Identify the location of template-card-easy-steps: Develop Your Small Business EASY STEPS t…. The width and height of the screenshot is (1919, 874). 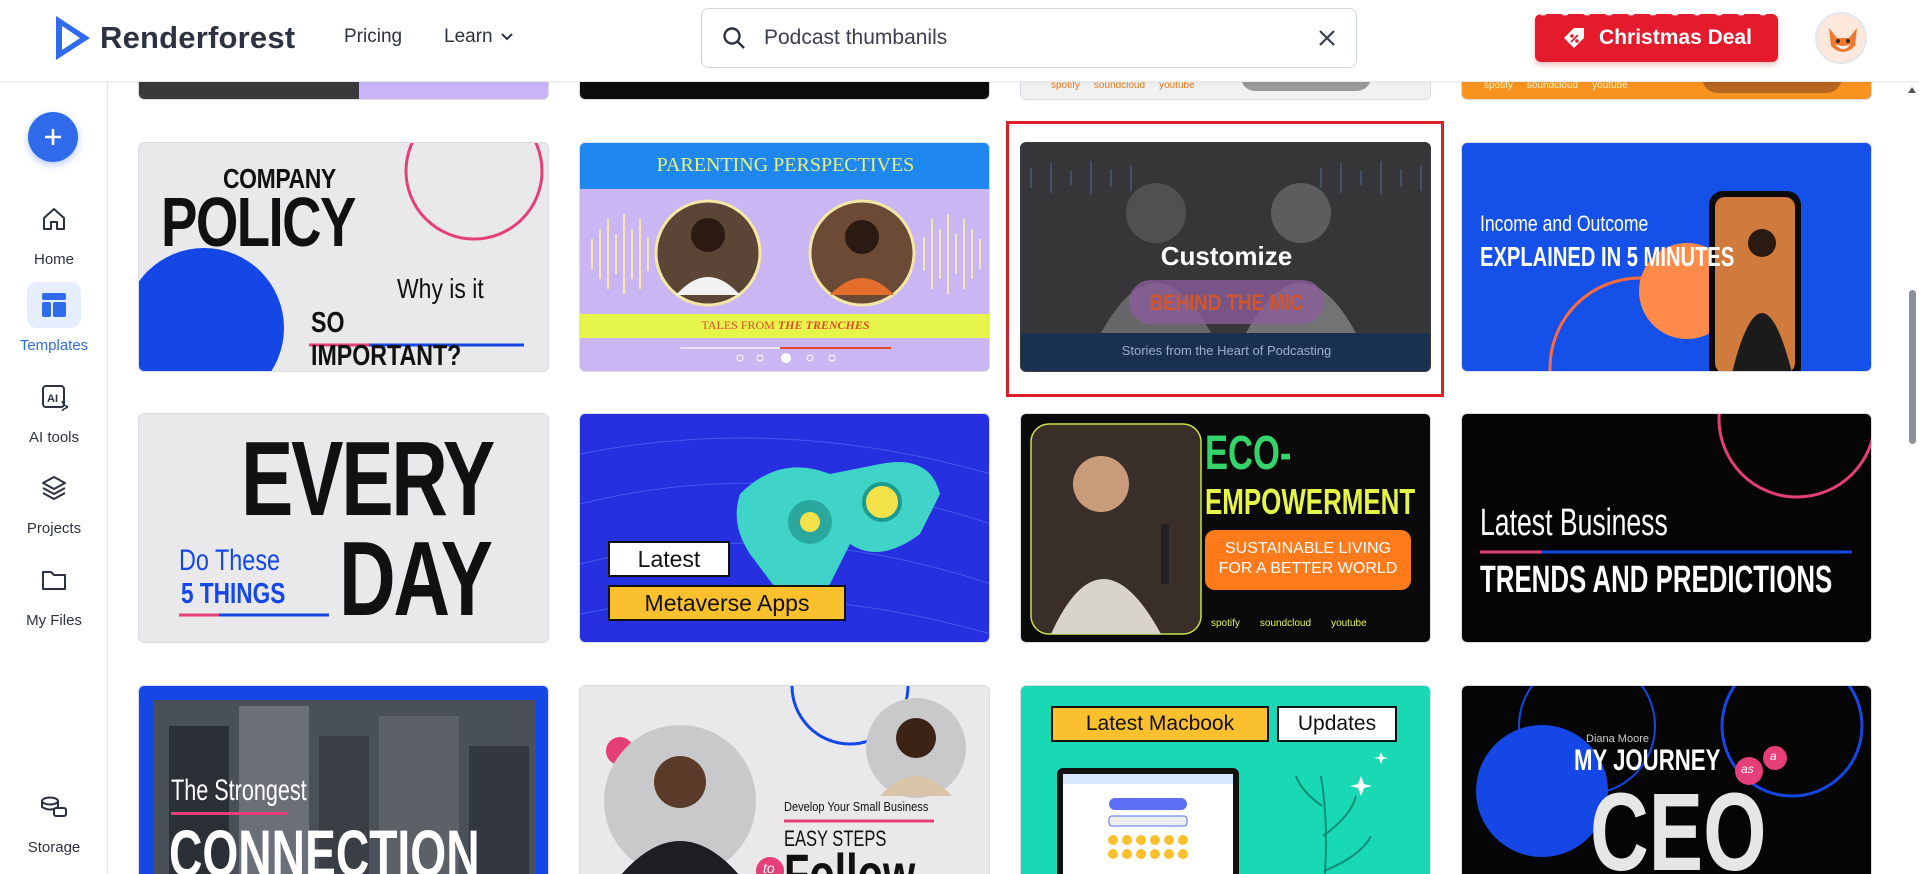
(784, 779).